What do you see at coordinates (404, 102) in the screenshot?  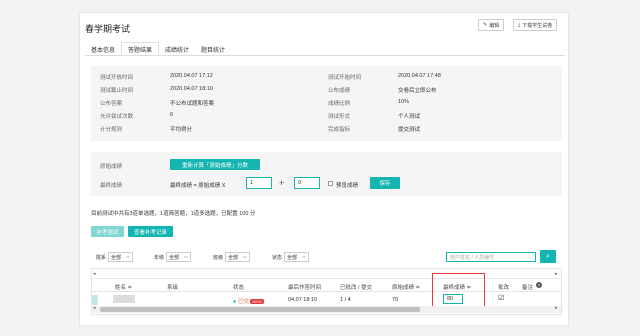 I see `info-value: 10%` at bounding box center [404, 102].